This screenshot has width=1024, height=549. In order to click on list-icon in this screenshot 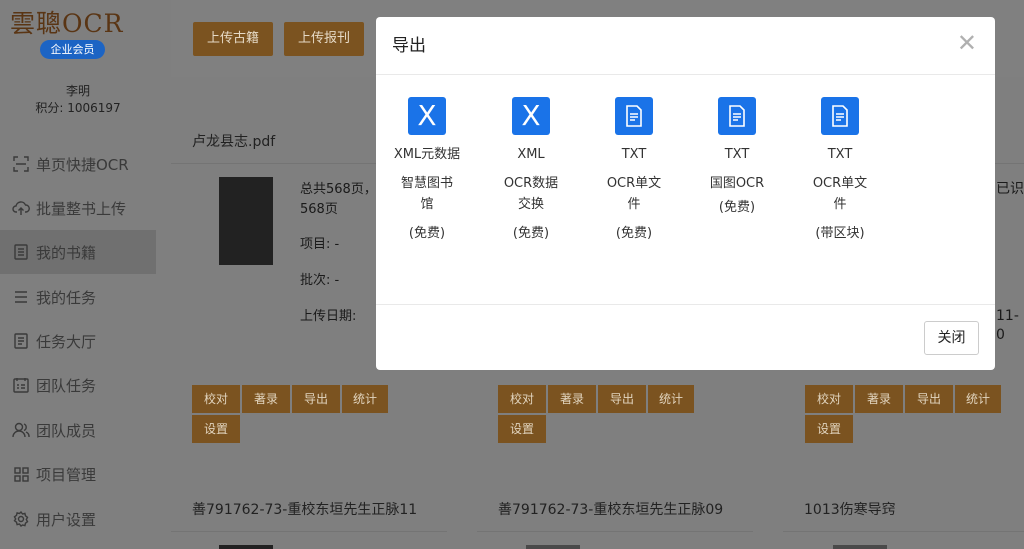, I will do `click(21, 297)`.